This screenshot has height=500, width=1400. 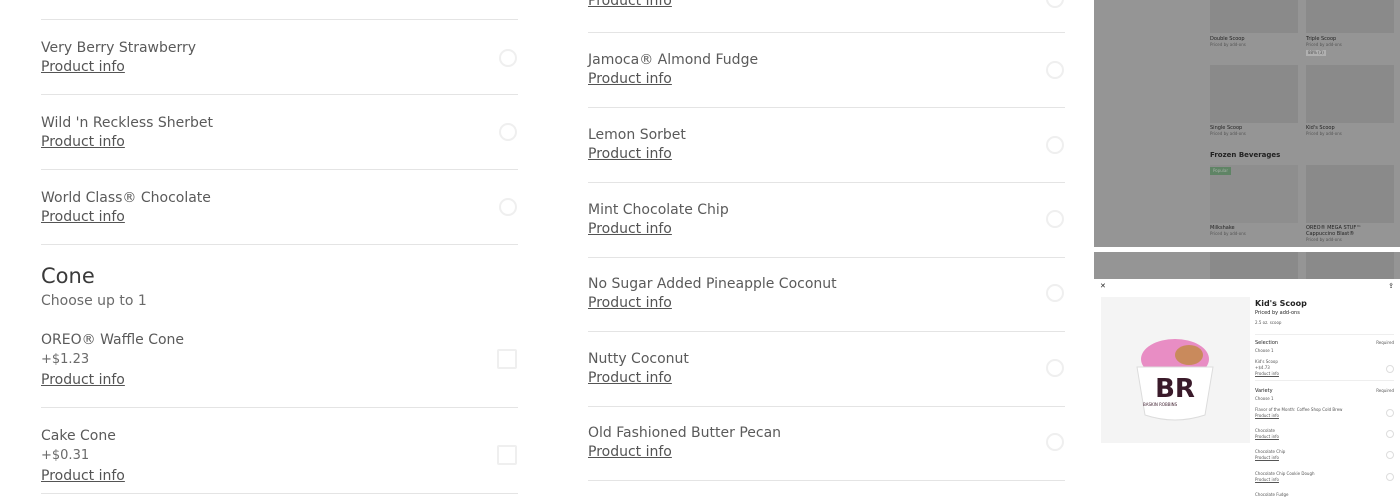 What do you see at coordinates (673, 60) in the screenshot?
I see `flavor-name: Jamoca® Almond Fudge` at bounding box center [673, 60].